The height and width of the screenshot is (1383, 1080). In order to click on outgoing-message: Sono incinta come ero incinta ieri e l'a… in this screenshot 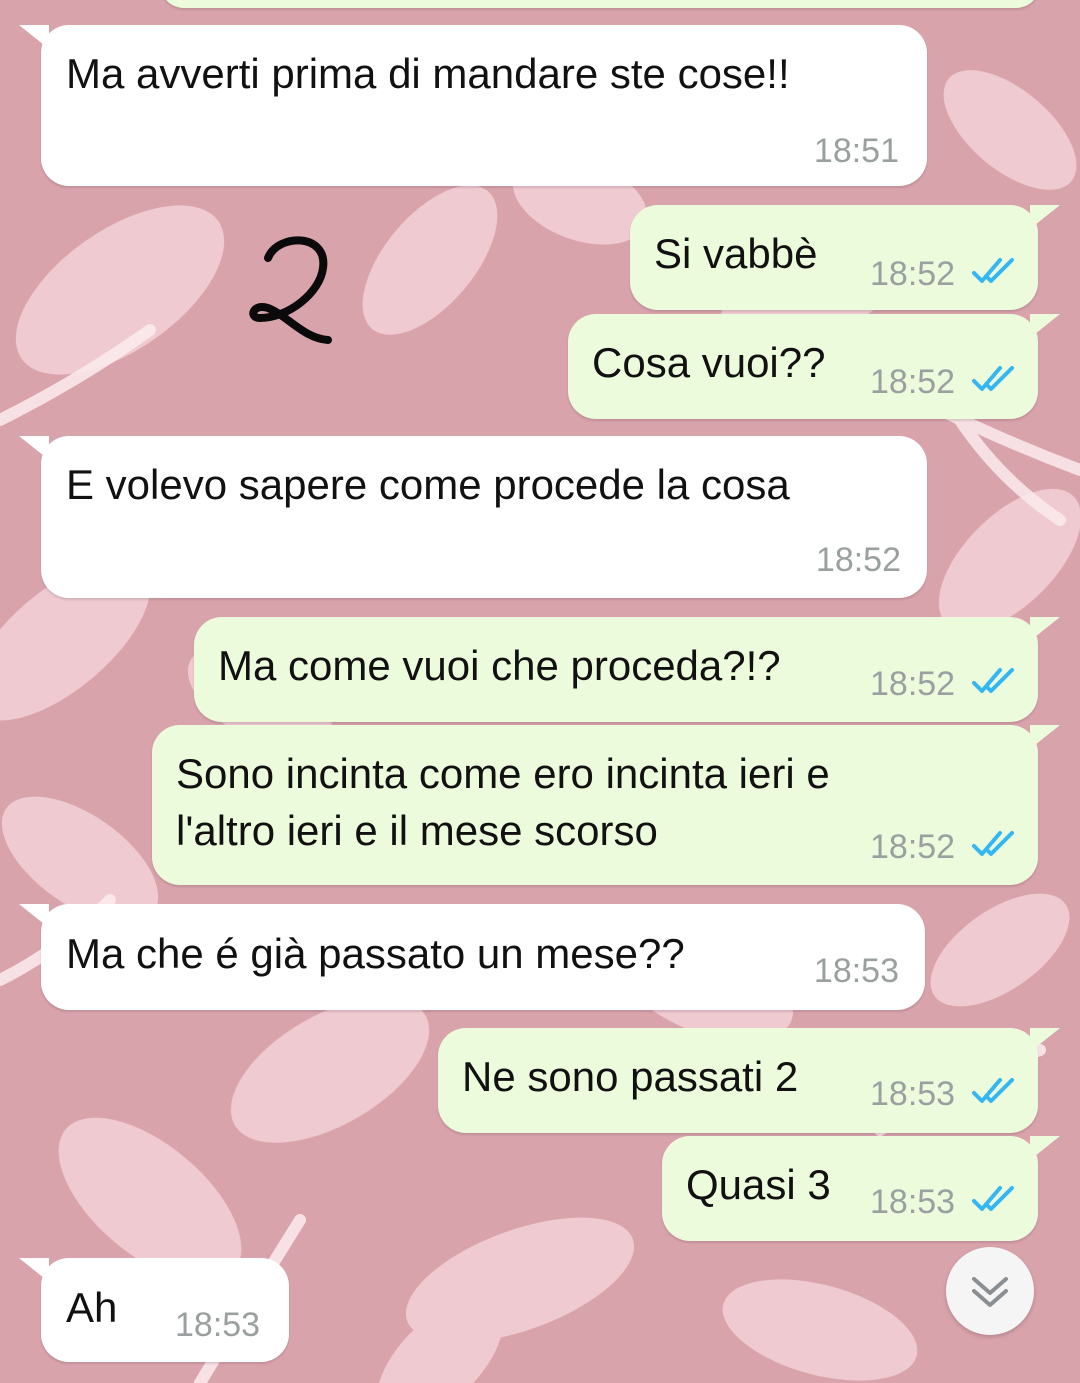, I will do `click(606, 805)`.